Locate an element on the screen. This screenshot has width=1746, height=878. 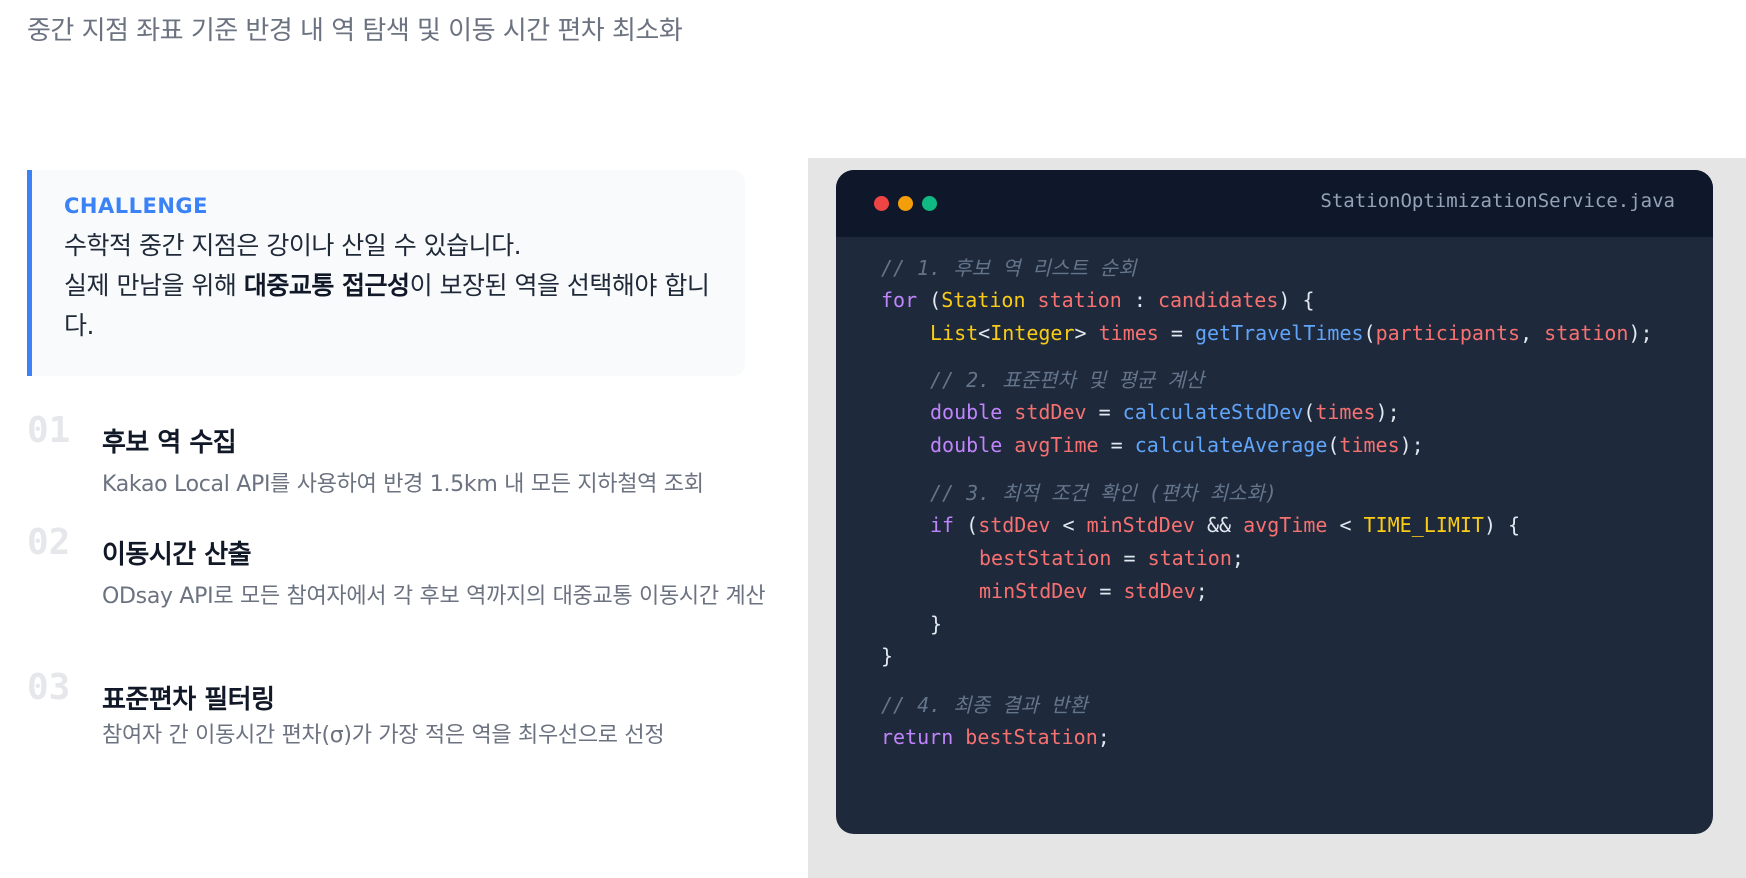
step-number: 02 is located at coordinates (49, 542).